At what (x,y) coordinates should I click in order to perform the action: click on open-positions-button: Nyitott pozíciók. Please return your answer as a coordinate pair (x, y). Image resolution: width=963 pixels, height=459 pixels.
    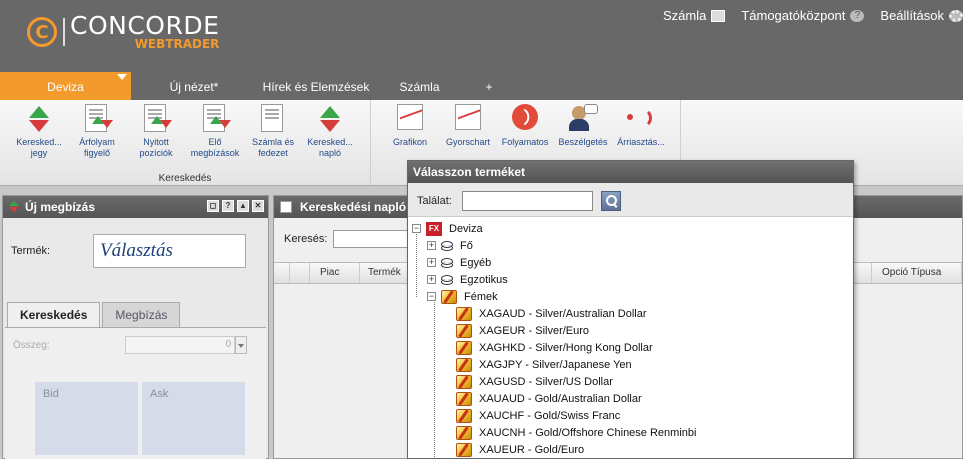
    Looking at the image, I should click on (156, 131).